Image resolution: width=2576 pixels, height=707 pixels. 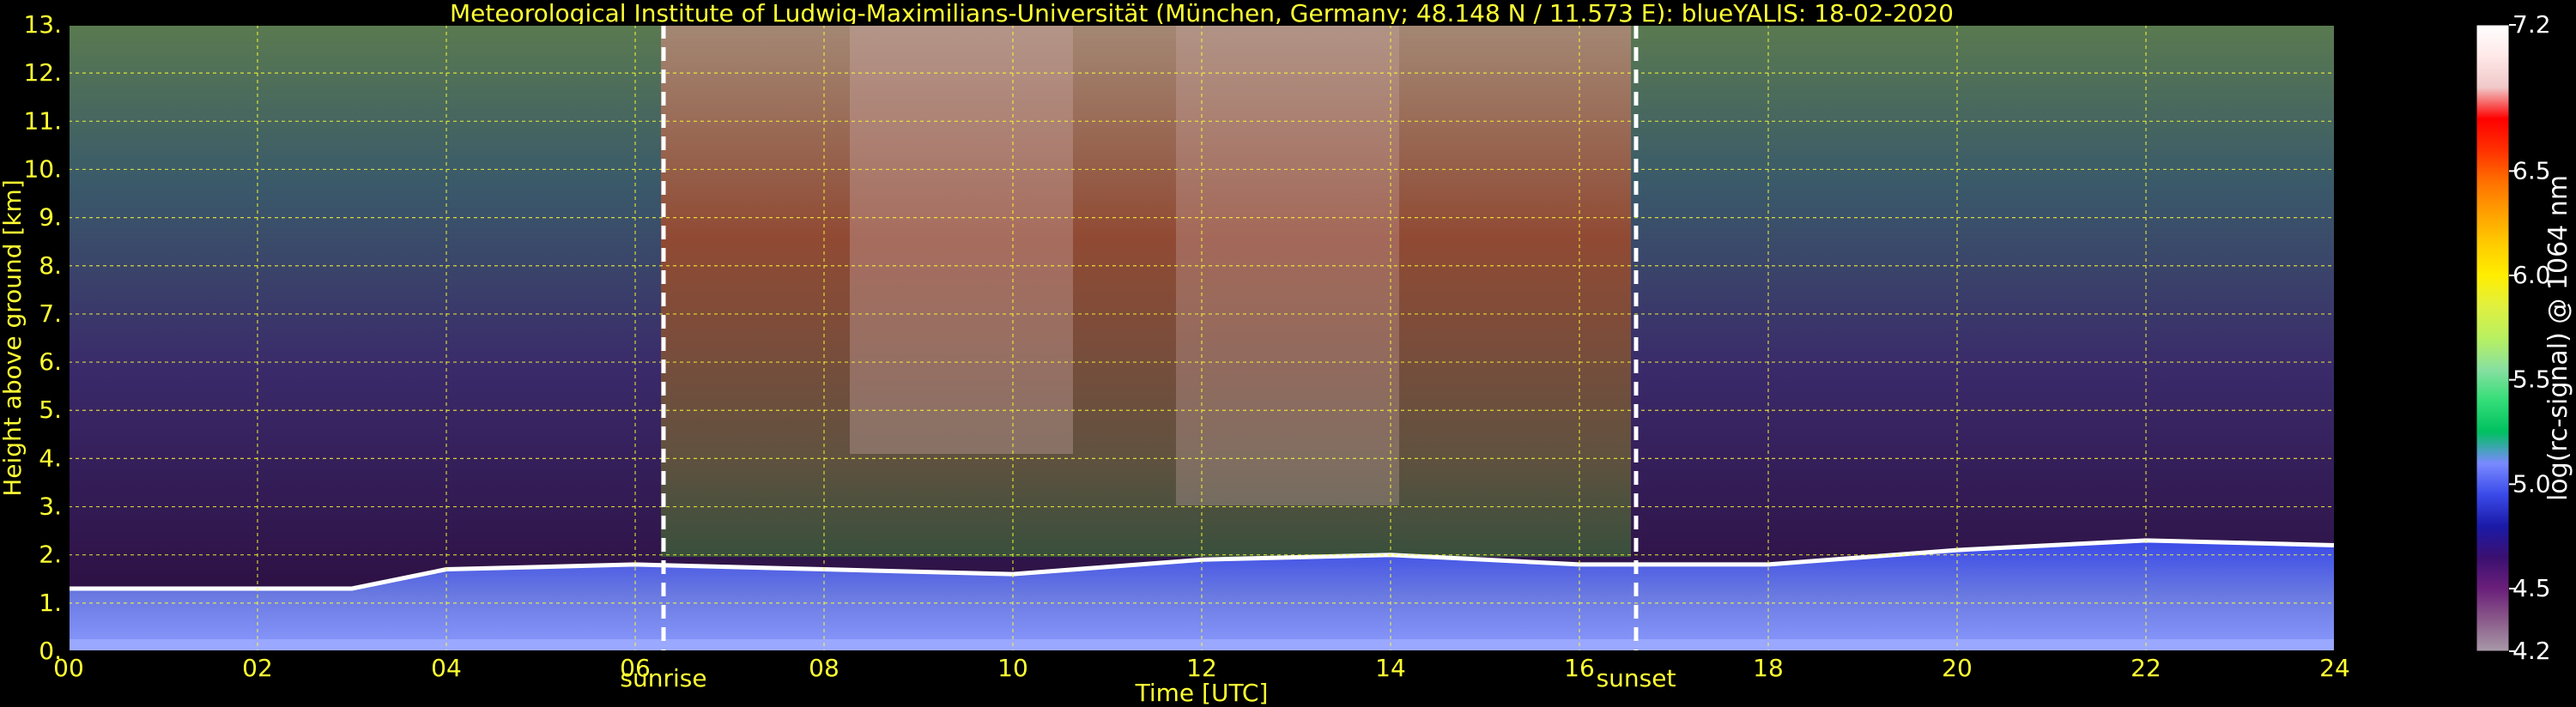 What do you see at coordinates (13, 338) in the screenshot?
I see `y-axis-label: Height above ground [km]` at bounding box center [13, 338].